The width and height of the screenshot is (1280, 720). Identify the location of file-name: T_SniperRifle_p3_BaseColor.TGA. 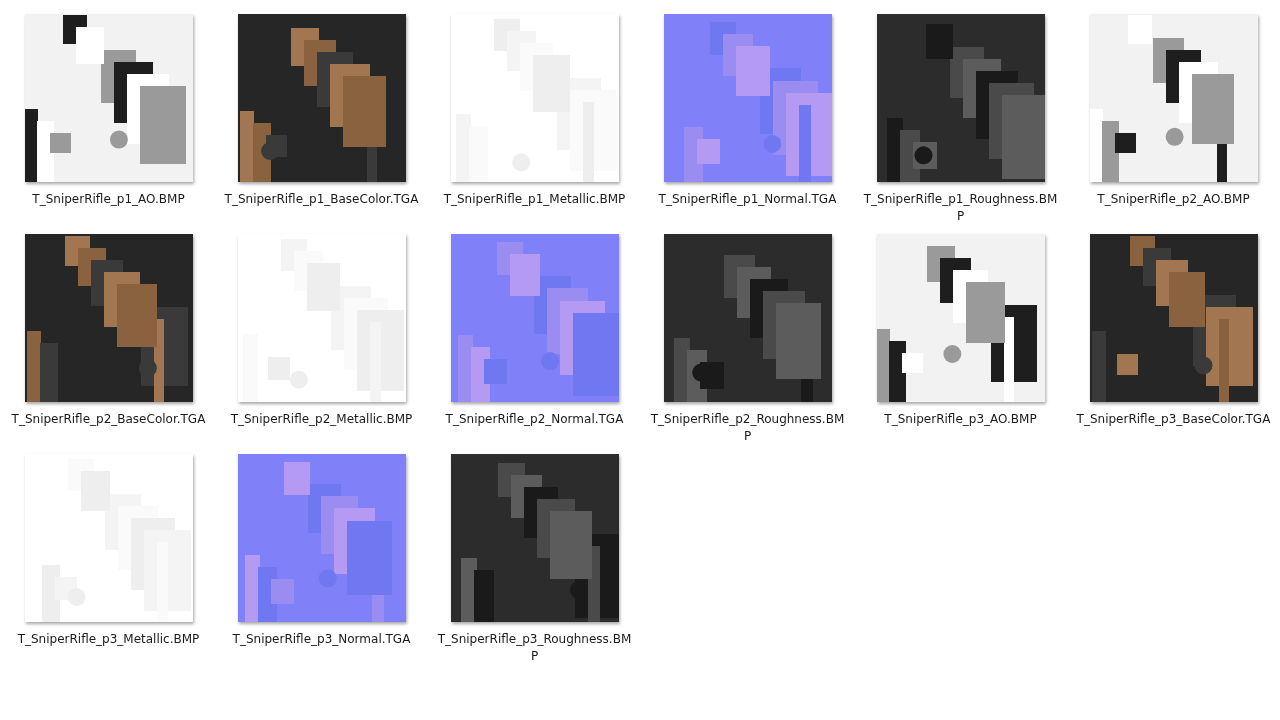
(1173, 419).